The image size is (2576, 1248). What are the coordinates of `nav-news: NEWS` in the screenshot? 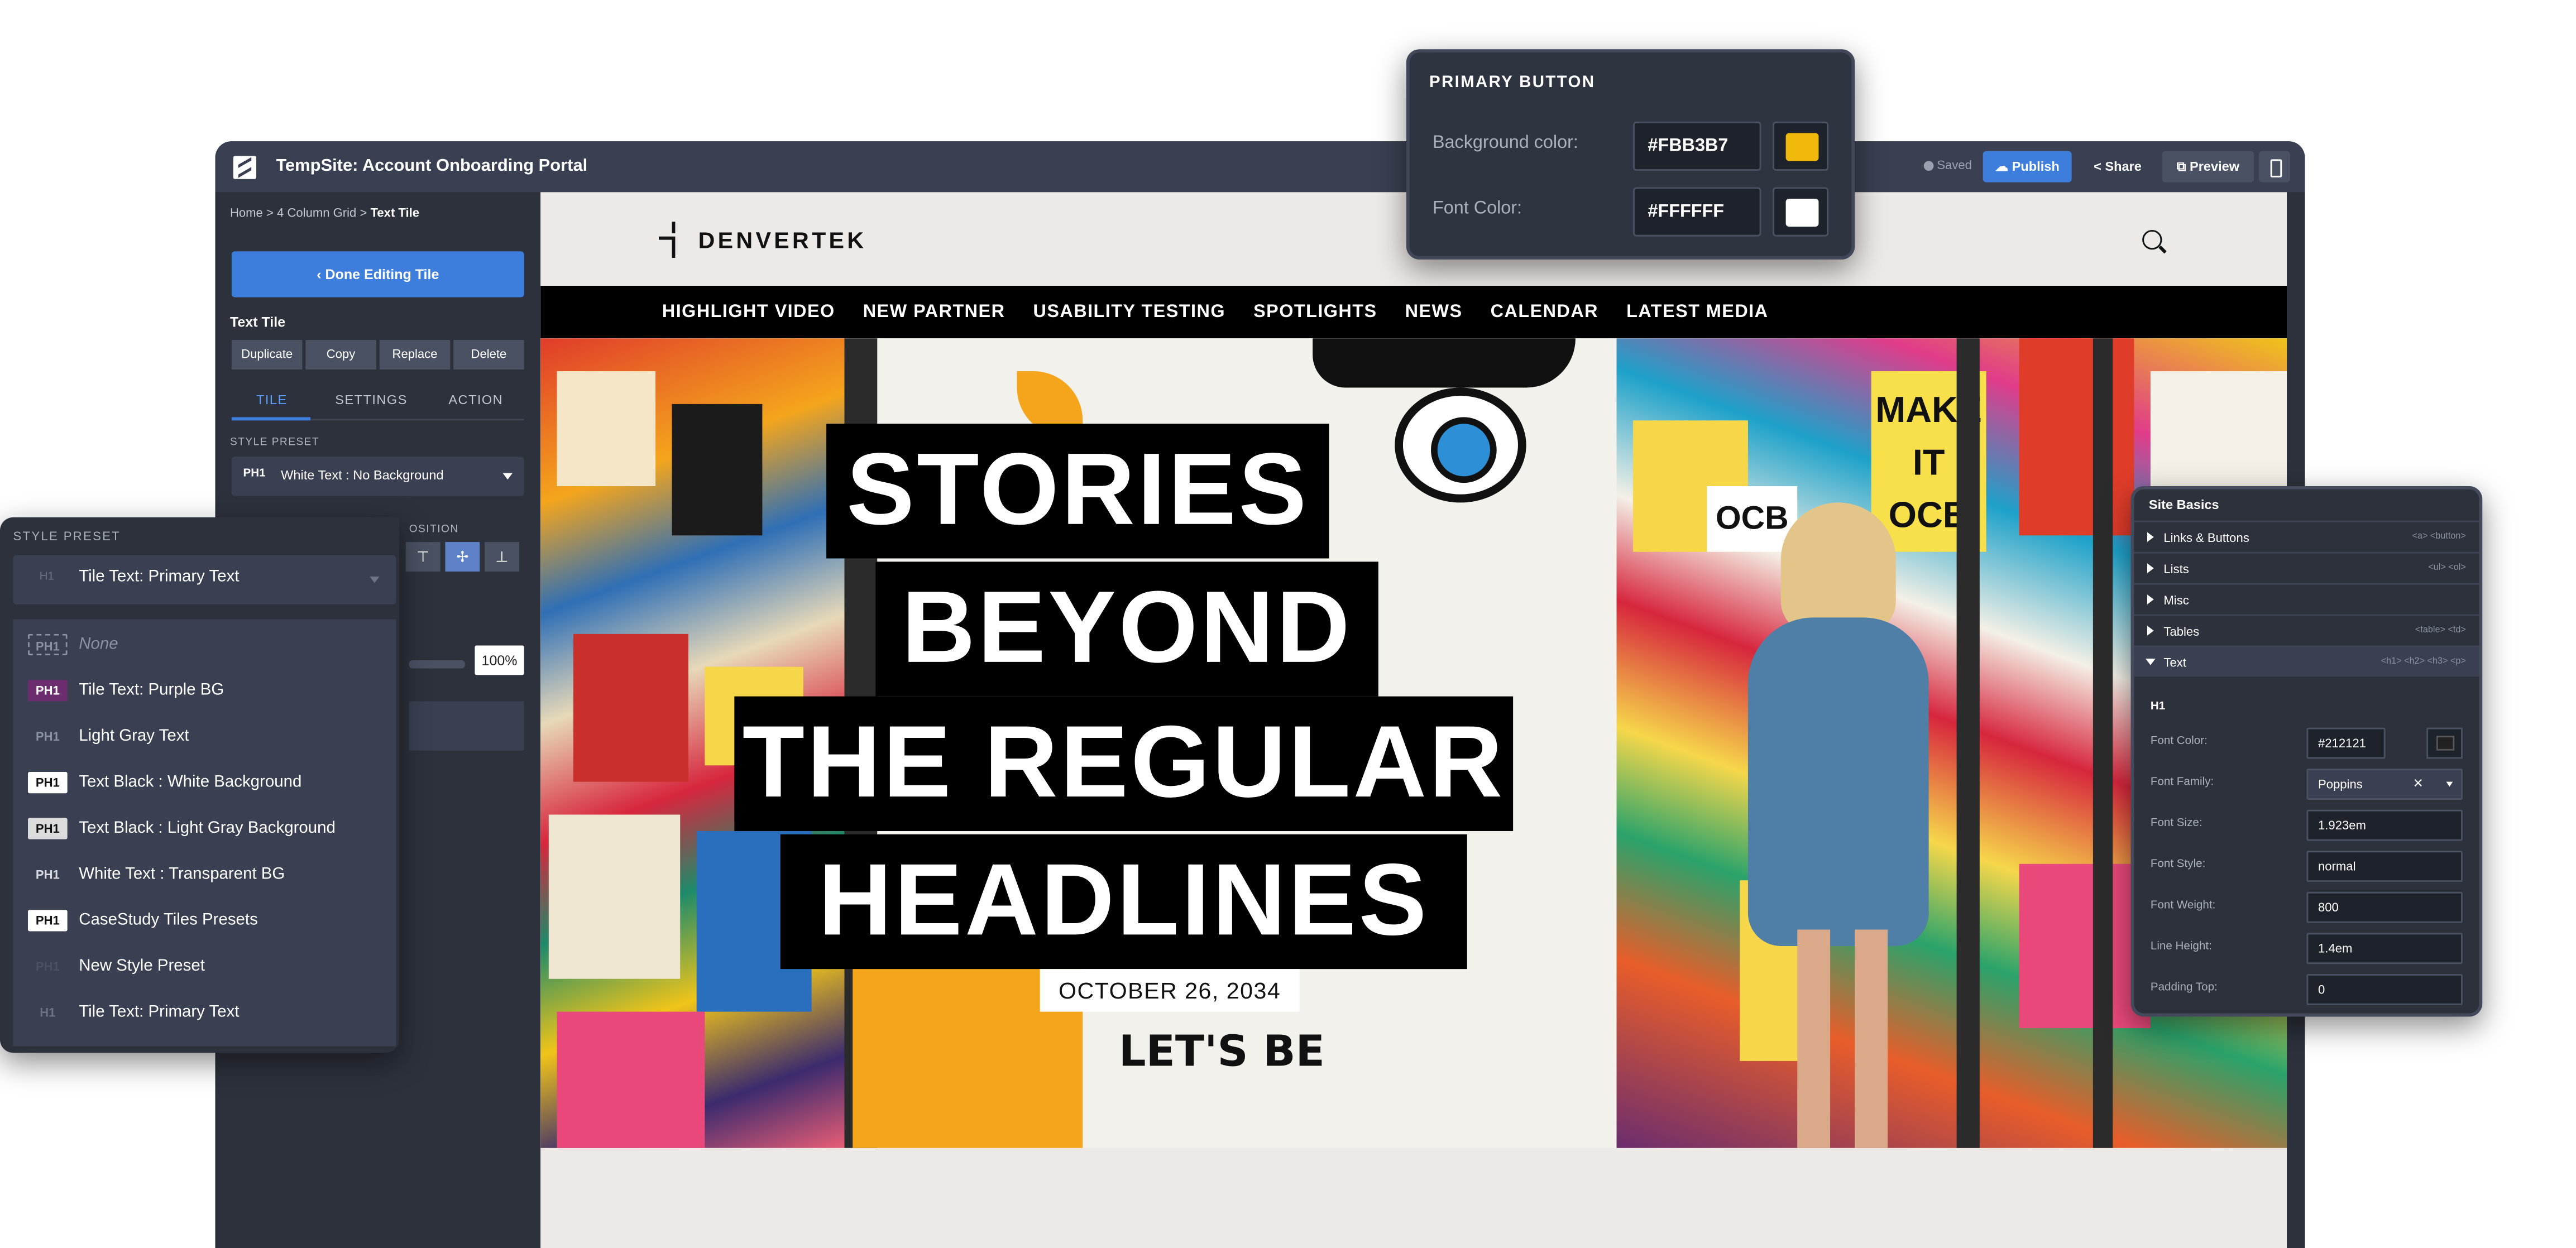 It's located at (1434, 312).